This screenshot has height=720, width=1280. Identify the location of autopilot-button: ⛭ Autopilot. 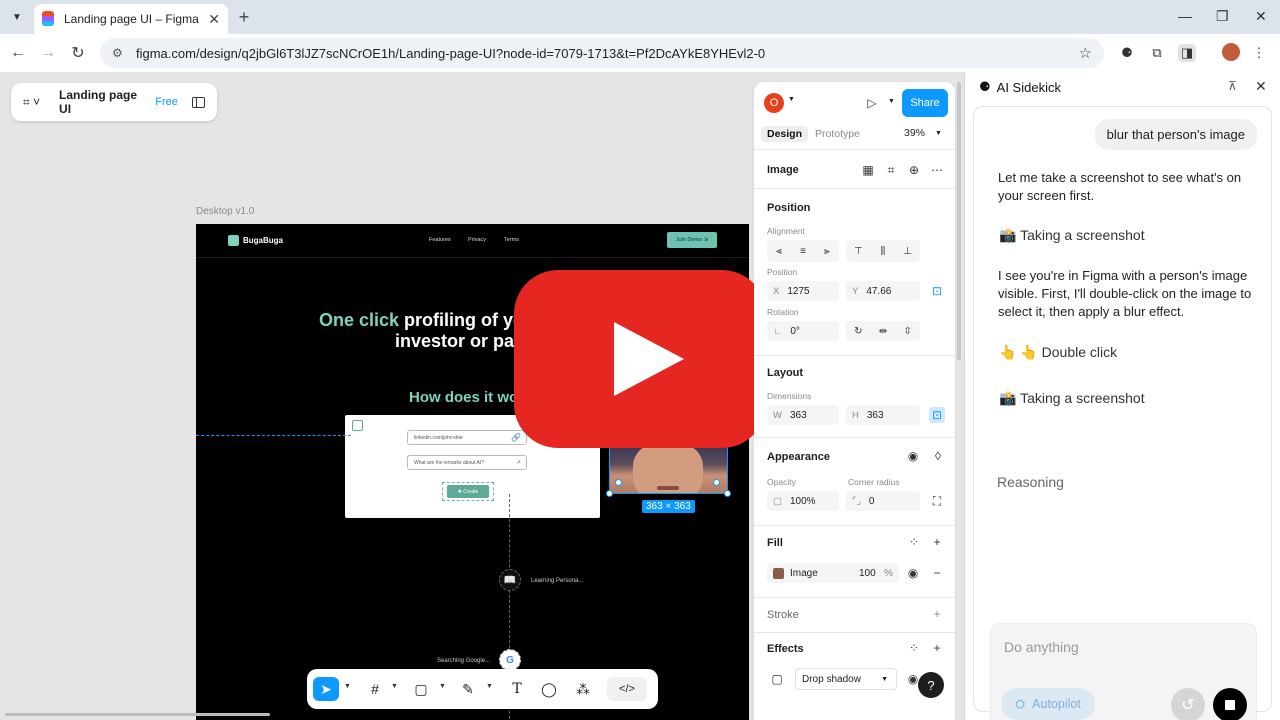
(1048, 704).